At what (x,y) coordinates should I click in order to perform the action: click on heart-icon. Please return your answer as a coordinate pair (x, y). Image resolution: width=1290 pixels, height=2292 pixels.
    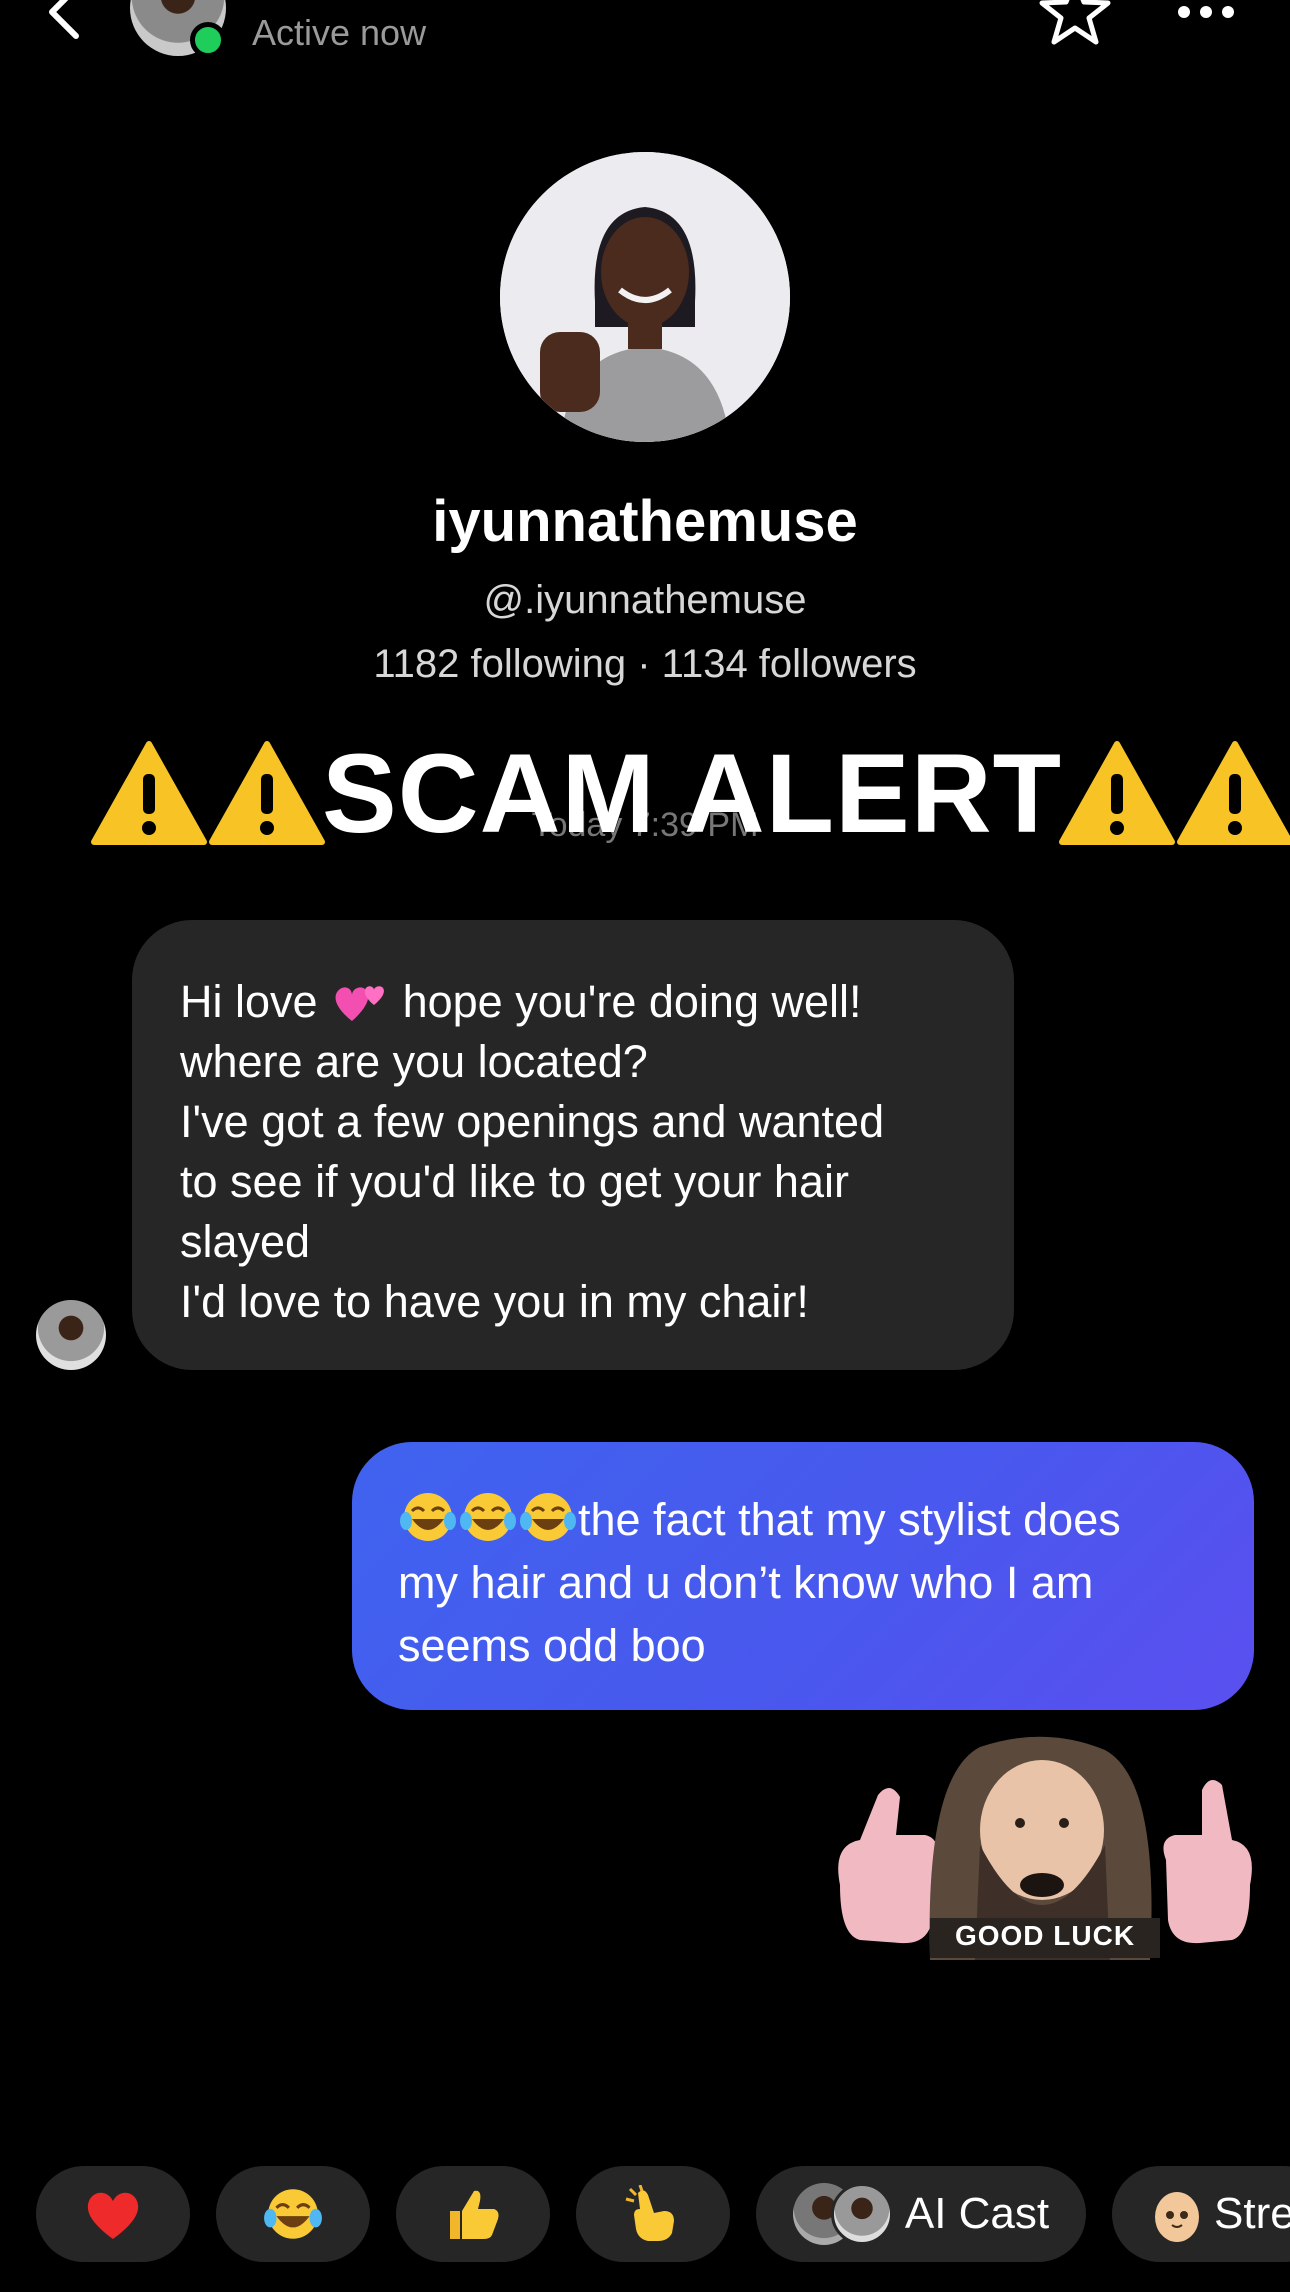
    Looking at the image, I should click on (113, 2215).